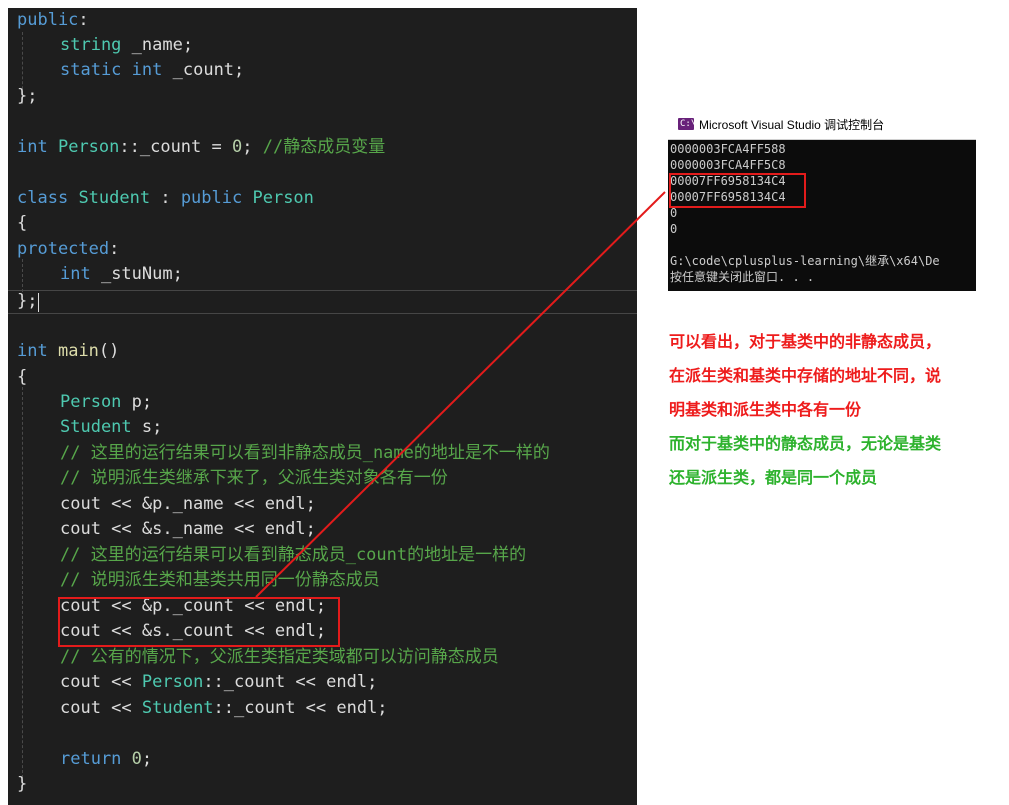 The height and width of the screenshot is (805, 1009). Describe the element at coordinates (765, 409) in the screenshot. I see `note-red-line: 明基类和派生类中各有一份` at that location.